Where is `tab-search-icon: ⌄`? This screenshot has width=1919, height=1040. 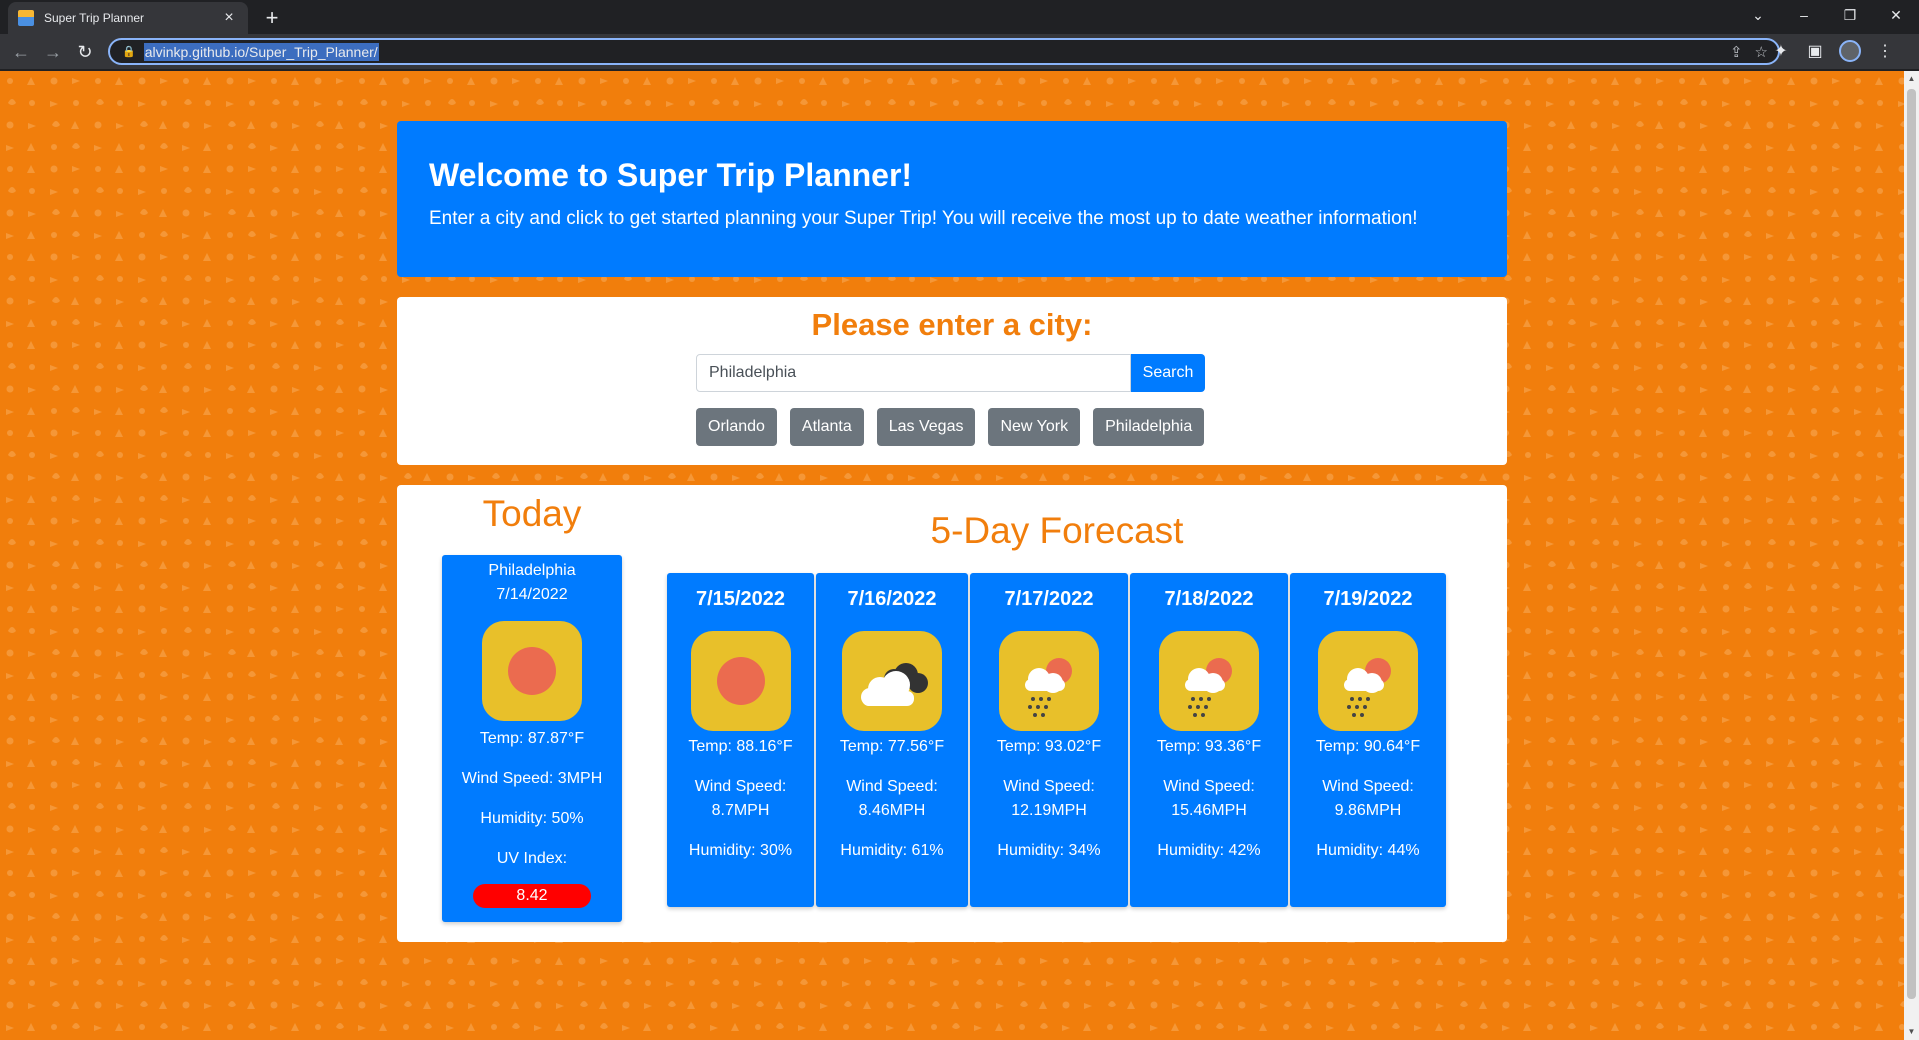
tab-search-icon: ⌄ is located at coordinates (1758, 15).